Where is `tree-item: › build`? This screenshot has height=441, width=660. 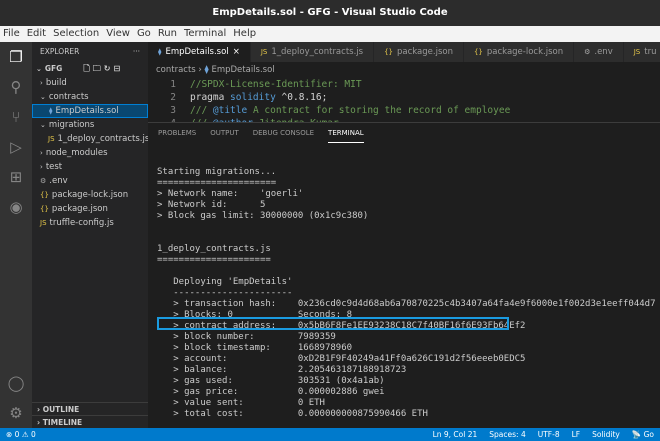 tree-item: › build is located at coordinates (90, 83).